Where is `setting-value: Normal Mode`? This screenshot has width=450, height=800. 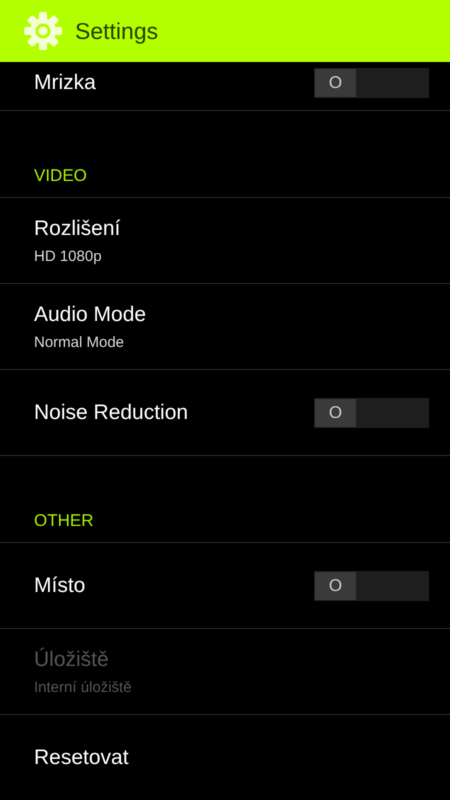
setting-value: Normal Mode is located at coordinates (80, 342).